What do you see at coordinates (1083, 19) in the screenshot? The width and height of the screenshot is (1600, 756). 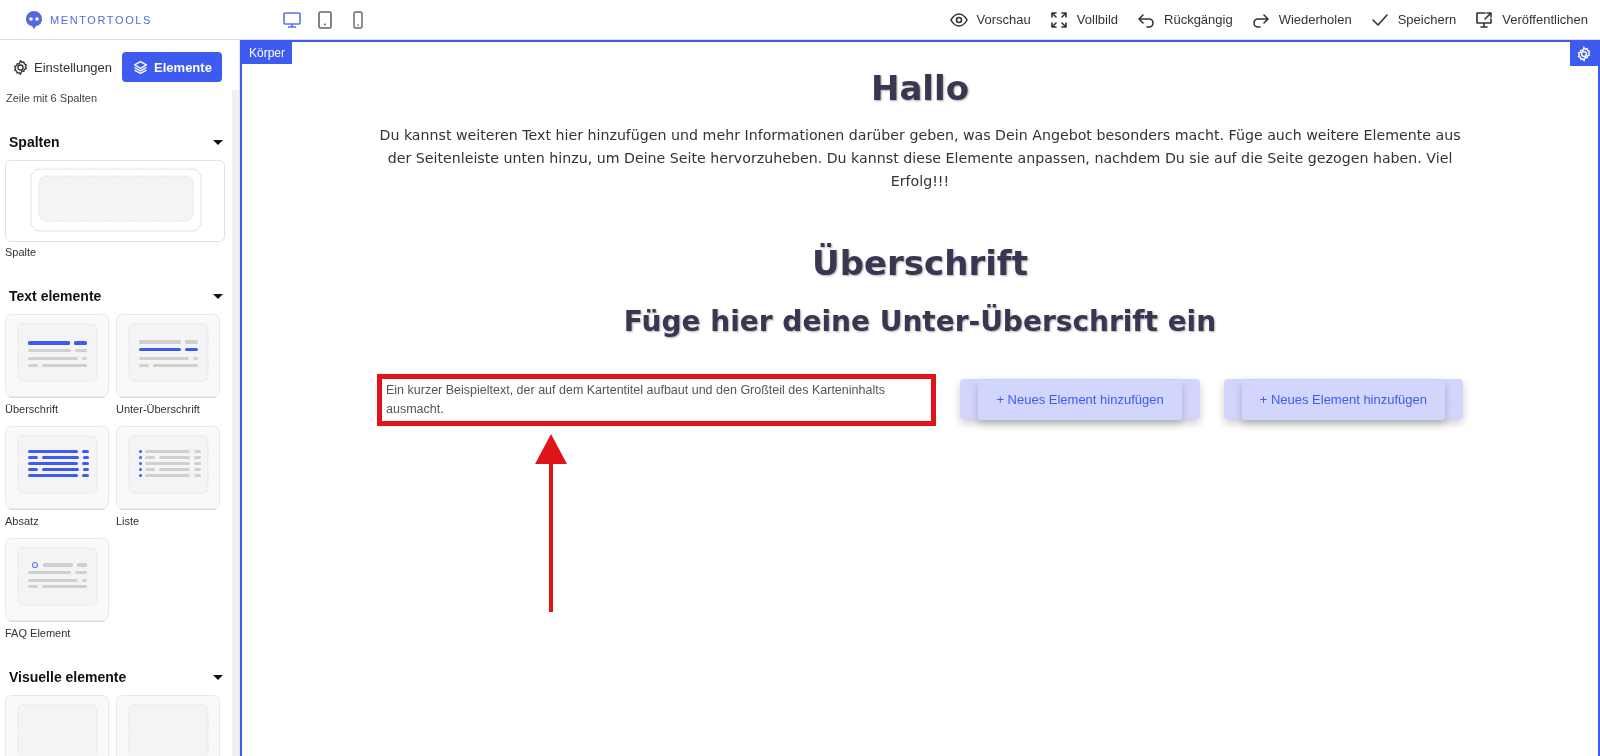 I see `toolbar-button: Vollbild` at bounding box center [1083, 19].